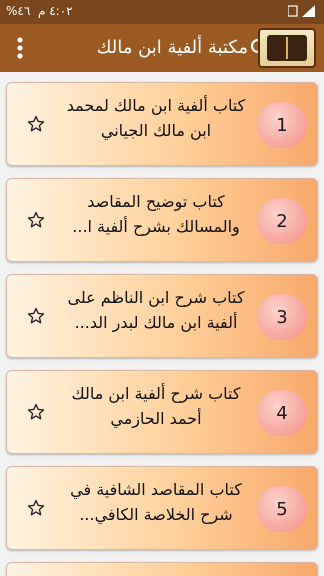 The width and height of the screenshot is (324, 576). I want to click on signal-icon, so click(302, 12).